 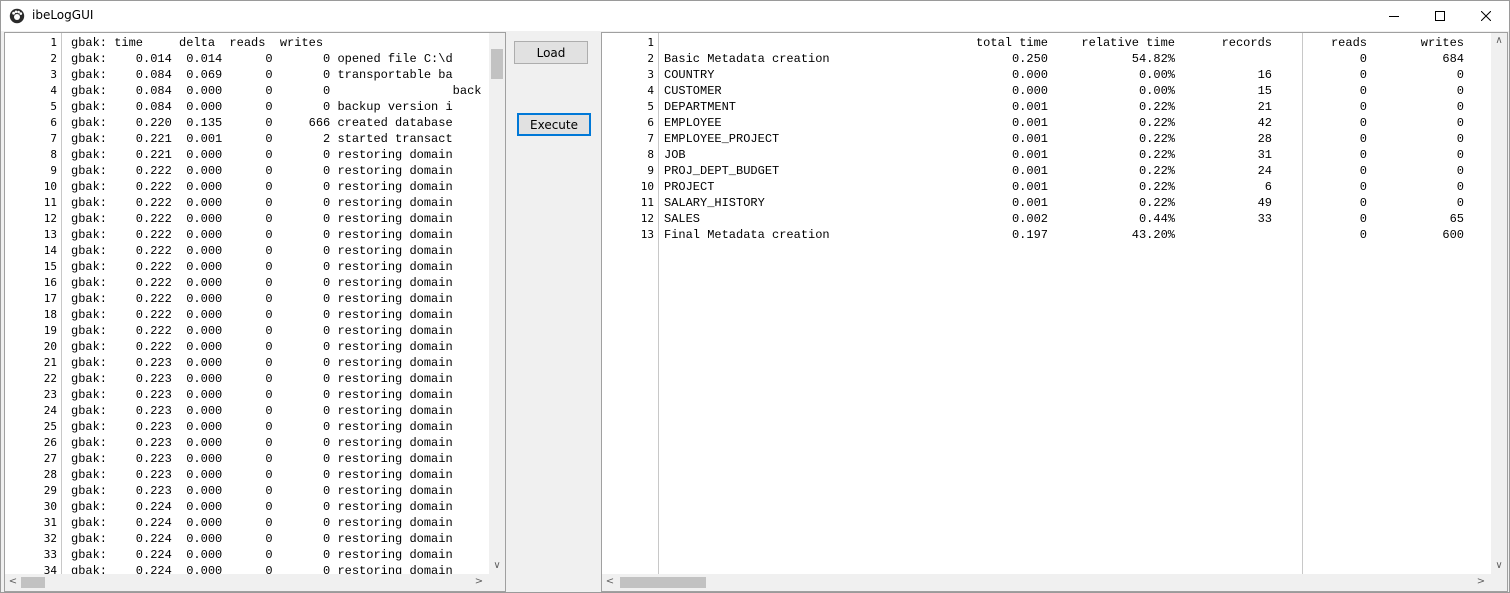 I want to click on result-cell-name: JOB, so click(x=675, y=155).